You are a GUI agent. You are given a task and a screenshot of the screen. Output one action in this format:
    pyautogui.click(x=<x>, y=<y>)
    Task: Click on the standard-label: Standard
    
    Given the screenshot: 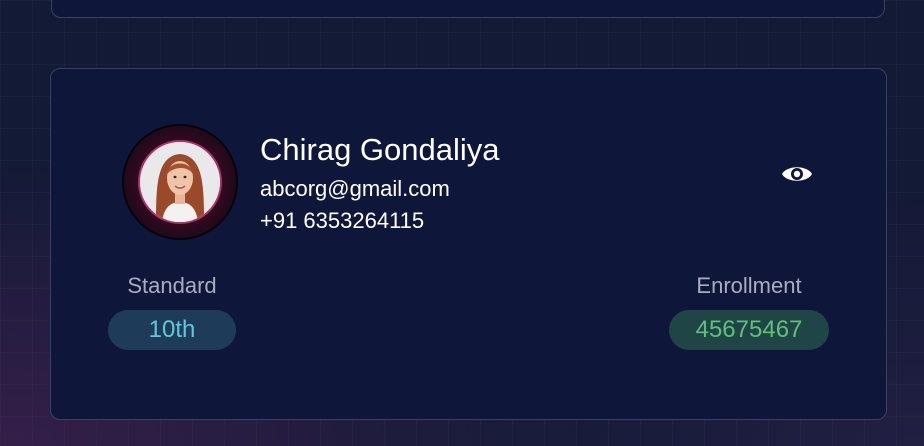 What is the action you would take?
    pyautogui.click(x=172, y=285)
    